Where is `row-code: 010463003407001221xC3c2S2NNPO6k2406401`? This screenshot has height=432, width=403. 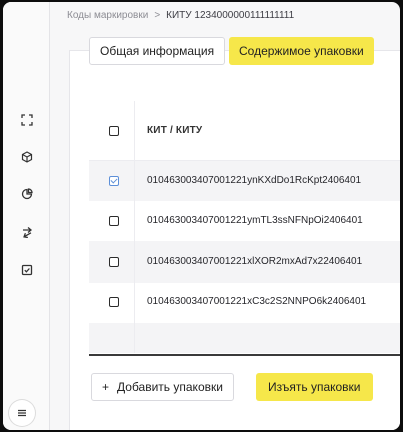 row-code: 010463003407001221xC3c2S2NNPO6k2406401 is located at coordinates (257, 301).